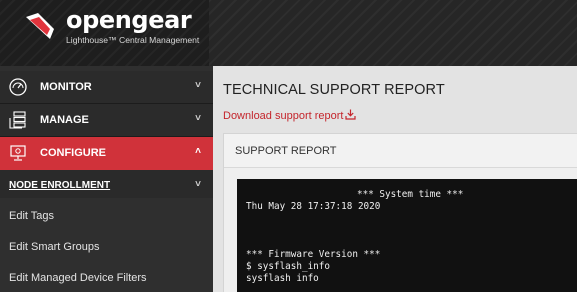  I want to click on sidebar-item-edit-managed-device-filters: Edit Managed Device Filters, so click(106, 278).